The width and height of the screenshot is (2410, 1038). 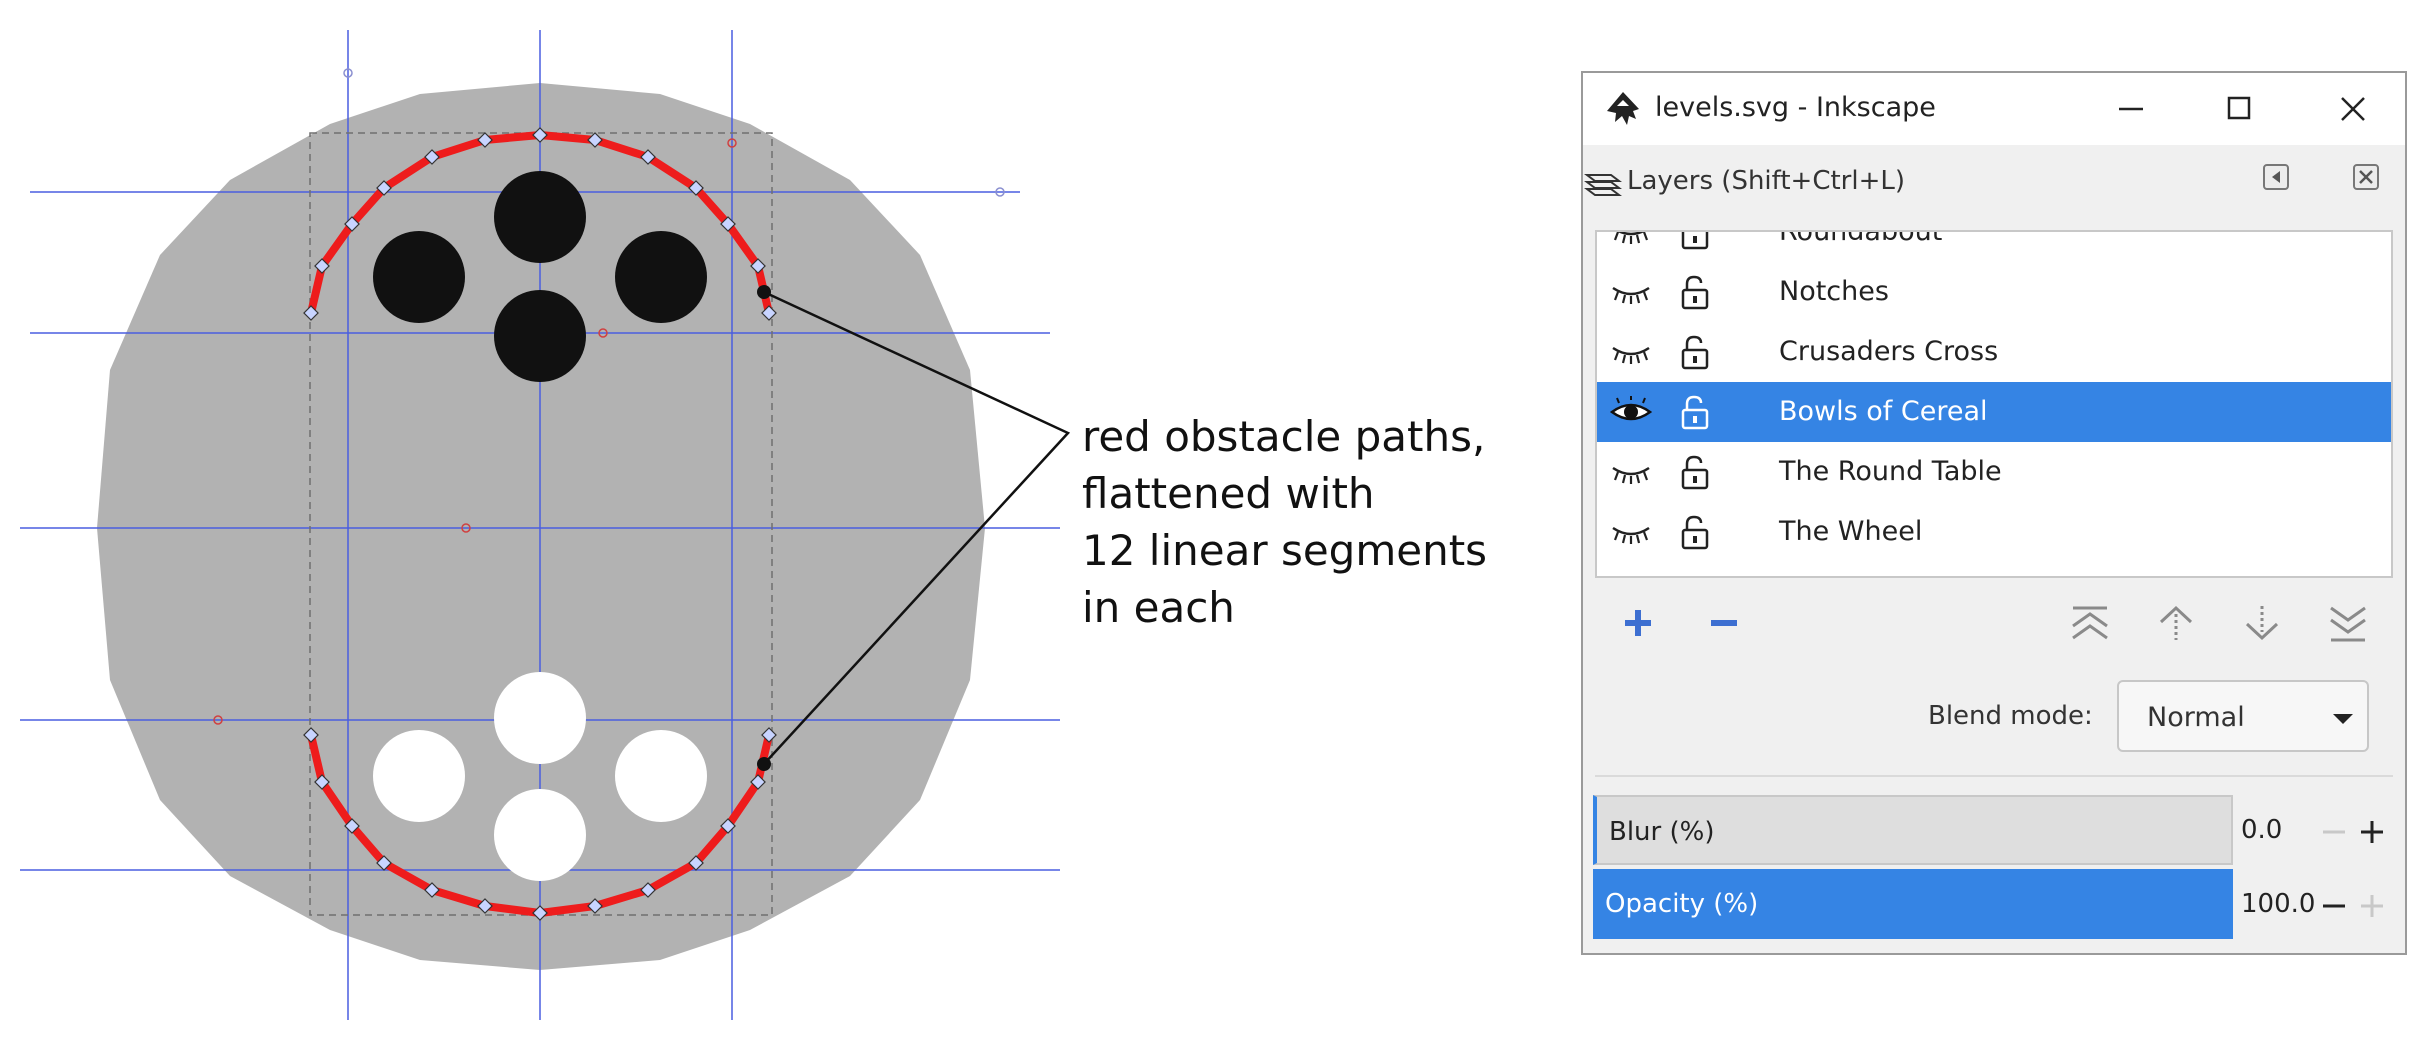 I want to click on layers-dock-title: Layers (Shift+Ctrl+L), so click(x=1766, y=181).